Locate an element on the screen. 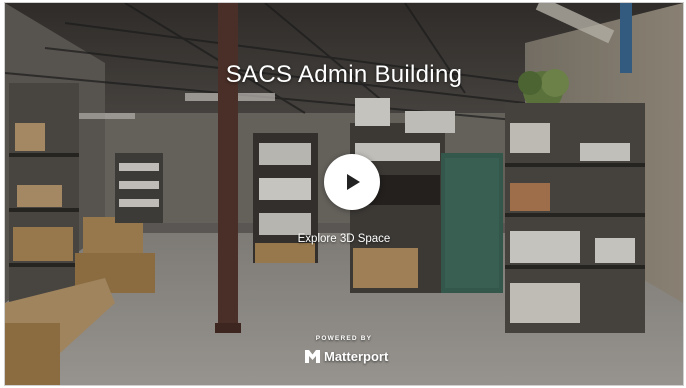 This screenshot has height=388, width=686. play-button is located at coordinates (352, 182).